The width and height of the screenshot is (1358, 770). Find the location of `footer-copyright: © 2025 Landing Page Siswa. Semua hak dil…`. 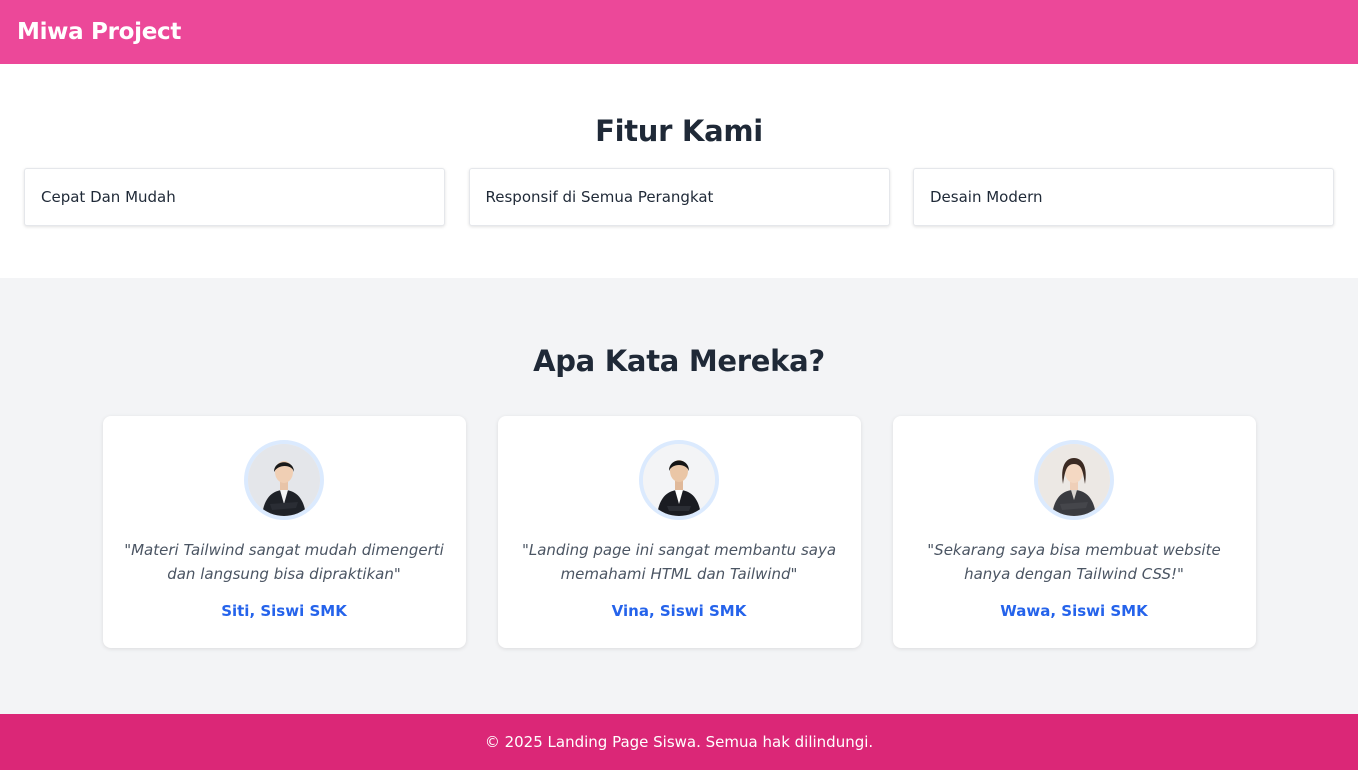

footer-copyright: © 2025 Landing Page Siswa. Semua hak dil… is located at coordinates (679, 742).